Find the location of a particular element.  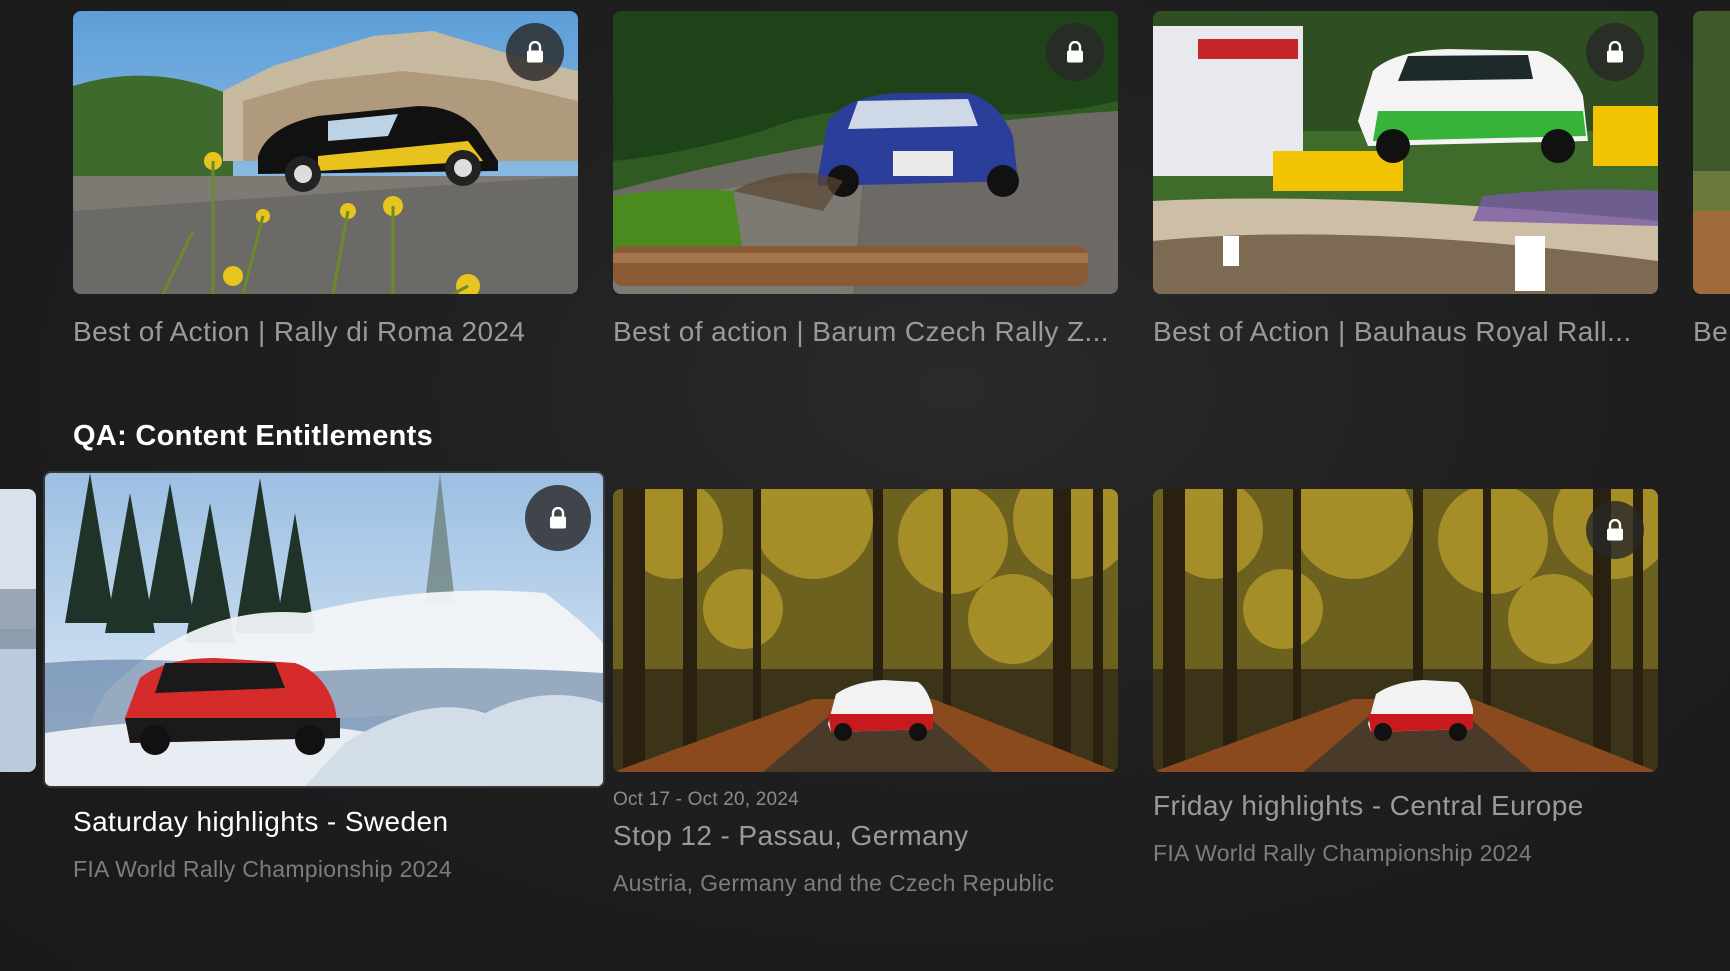

card-title: Be is located at coordinates (1711, 331).